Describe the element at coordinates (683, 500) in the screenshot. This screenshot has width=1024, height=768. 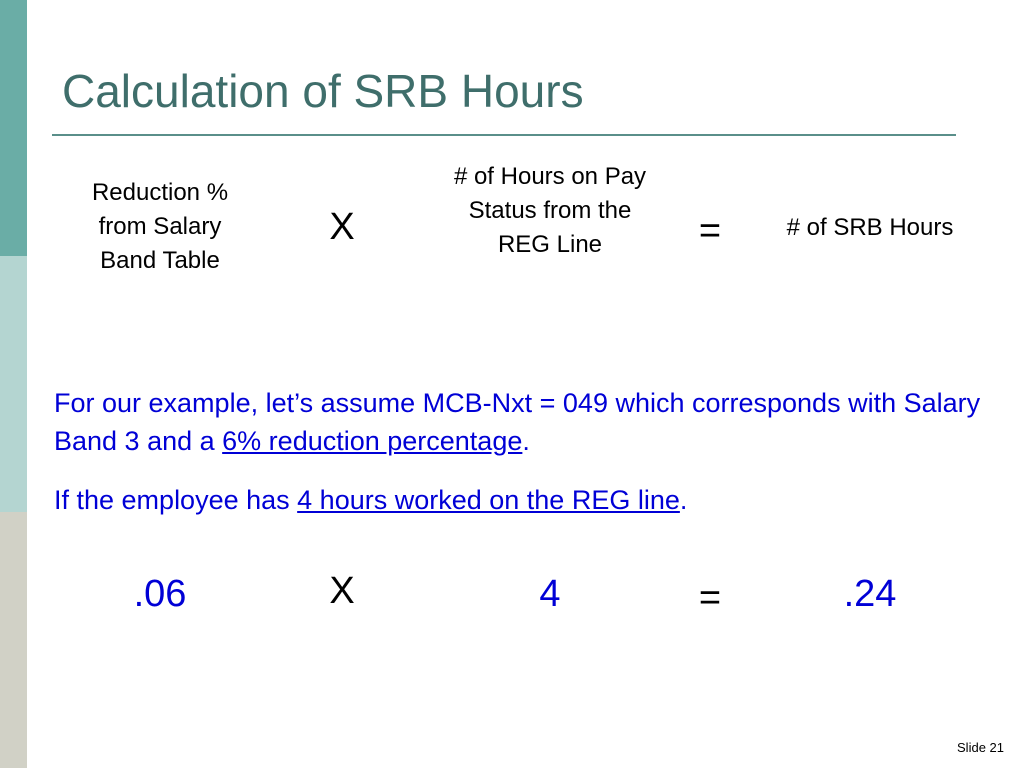
I see `example-period-2: .` at that location.